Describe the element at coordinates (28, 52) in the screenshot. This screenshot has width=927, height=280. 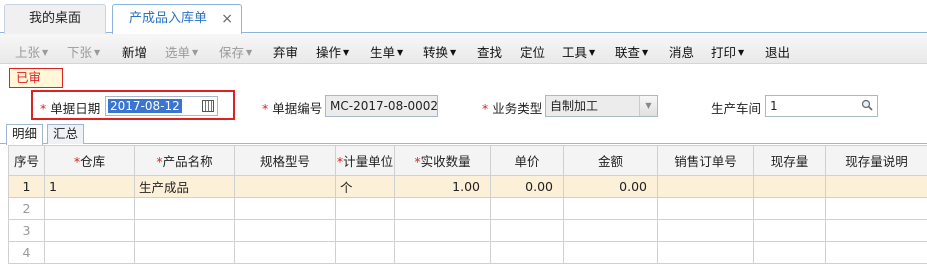
I see `toolbar-button-label: 上张` at that location.